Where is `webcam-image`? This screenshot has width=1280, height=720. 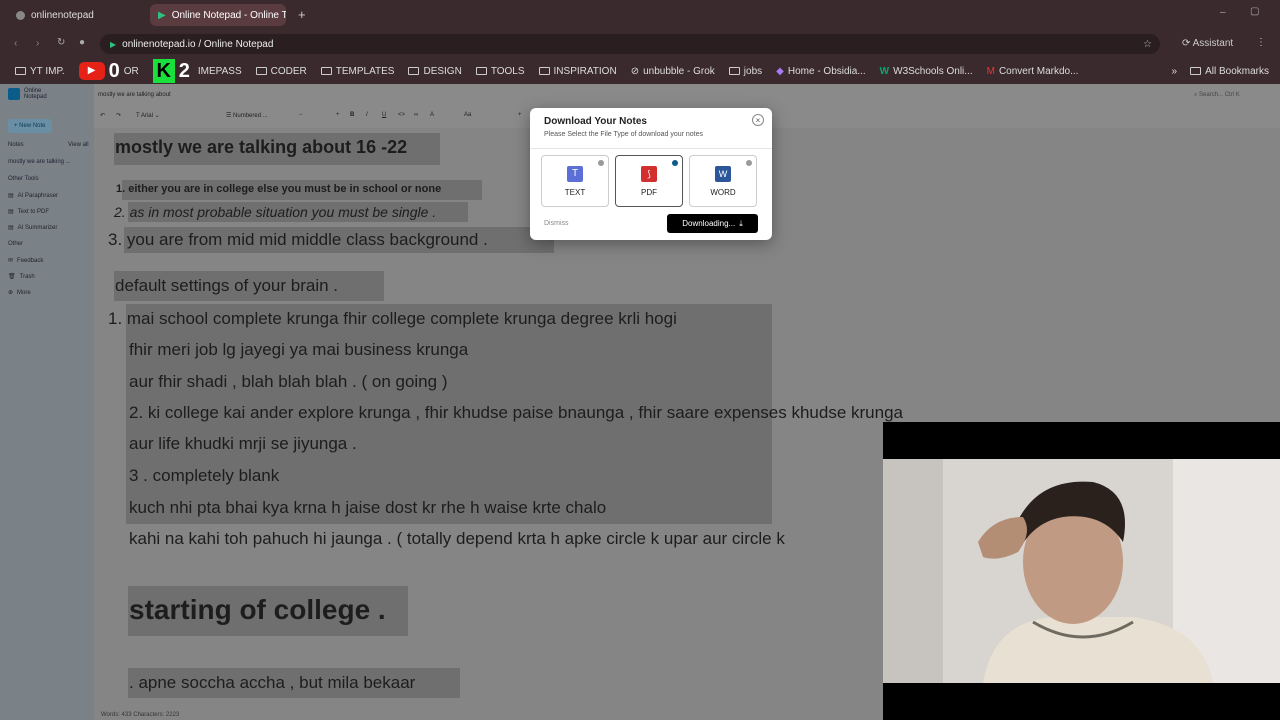
webcam-image is located at coordinates (1081, 571).